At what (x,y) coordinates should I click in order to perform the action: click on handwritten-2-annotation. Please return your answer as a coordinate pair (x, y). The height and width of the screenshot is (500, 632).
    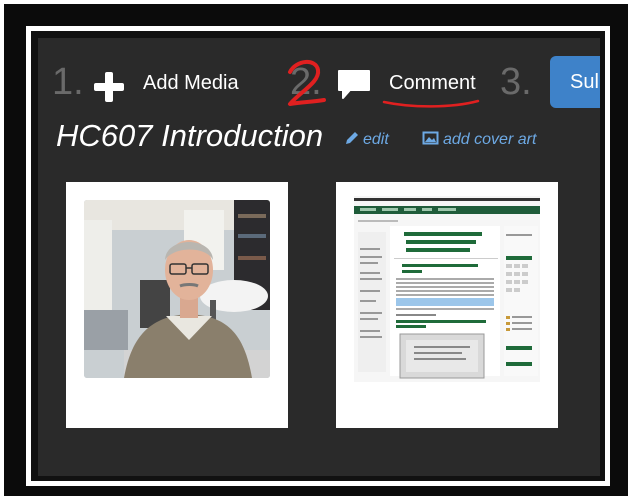
    Looking at the image, I should click on (307, 83).